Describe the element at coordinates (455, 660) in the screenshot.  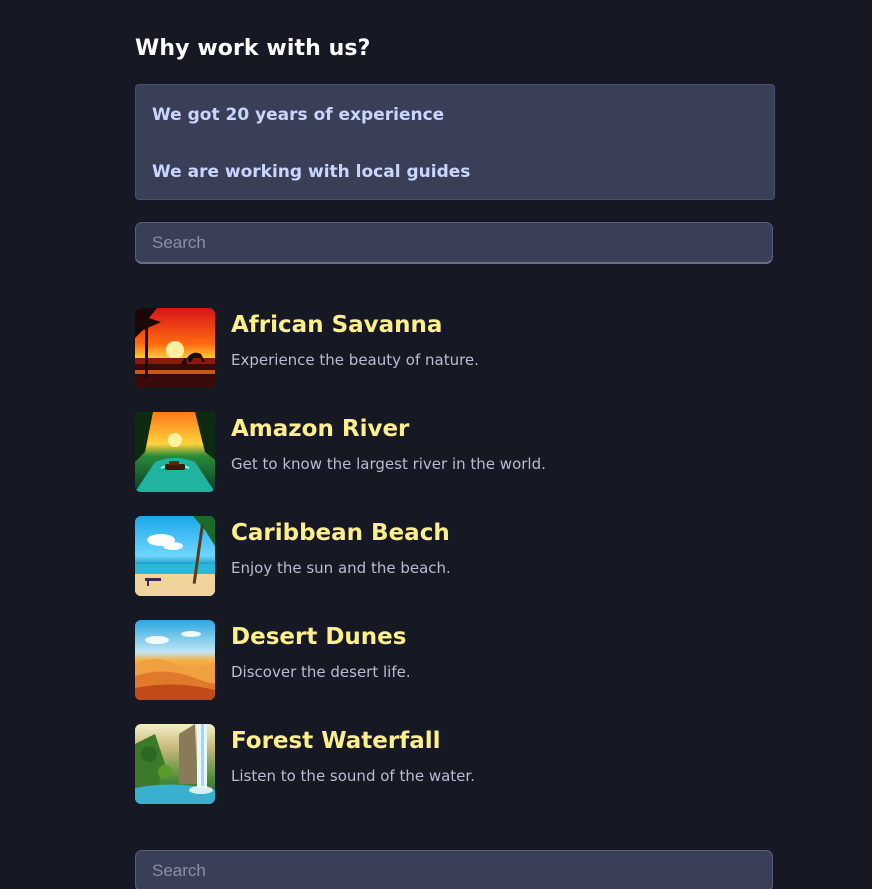
I see `destination-item-desert-dunes: Desert Dunes Discover the desert life.` at that location.